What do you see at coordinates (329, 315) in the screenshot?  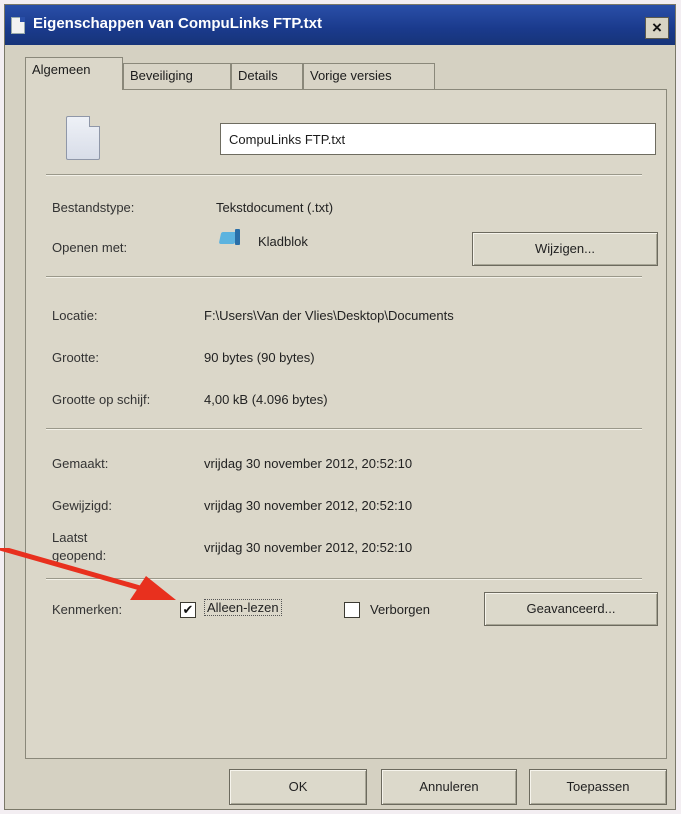 I see `location-value: F:\Users\Van der Vlies\Desktop\Documents` at bounding box center [329, 315].